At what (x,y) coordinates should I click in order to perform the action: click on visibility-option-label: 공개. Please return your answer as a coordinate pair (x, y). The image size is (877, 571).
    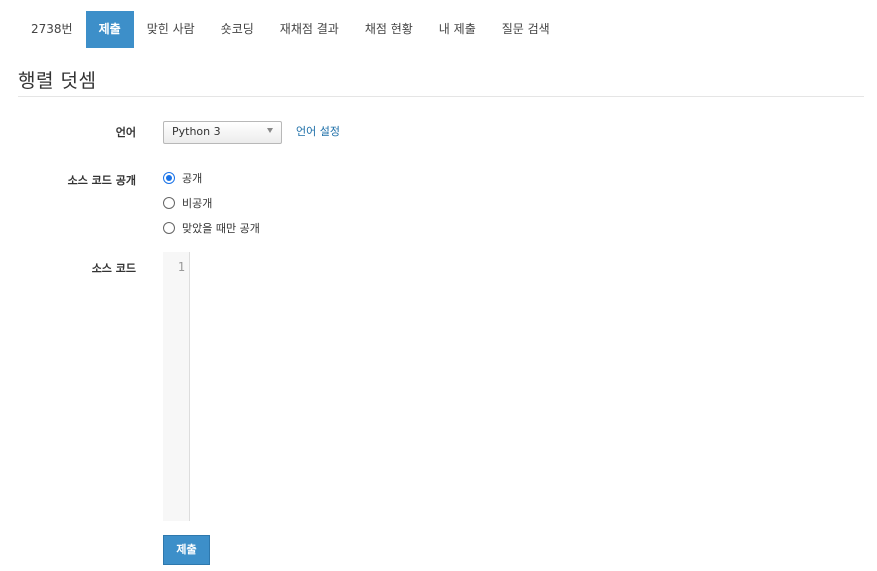
    Looking at the image, I should click on (192, 178).